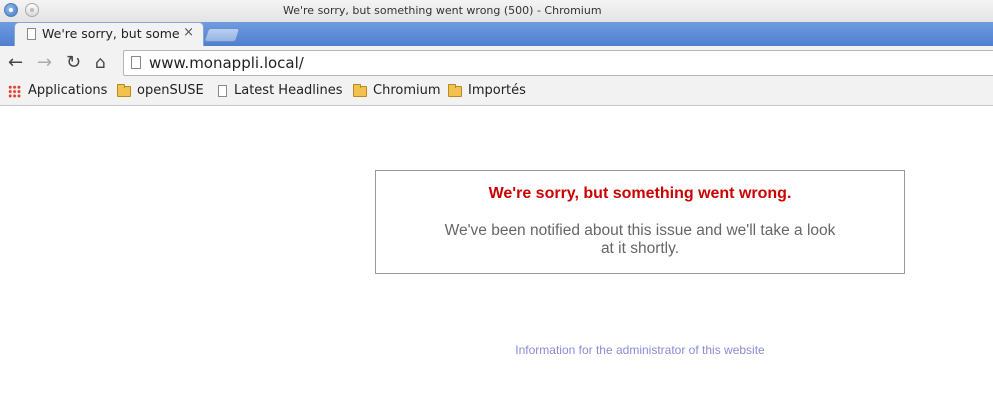  Describe the element at coordinates (15, 63) in the screenshot. I see `back-arrow-icon: ←` at that location.